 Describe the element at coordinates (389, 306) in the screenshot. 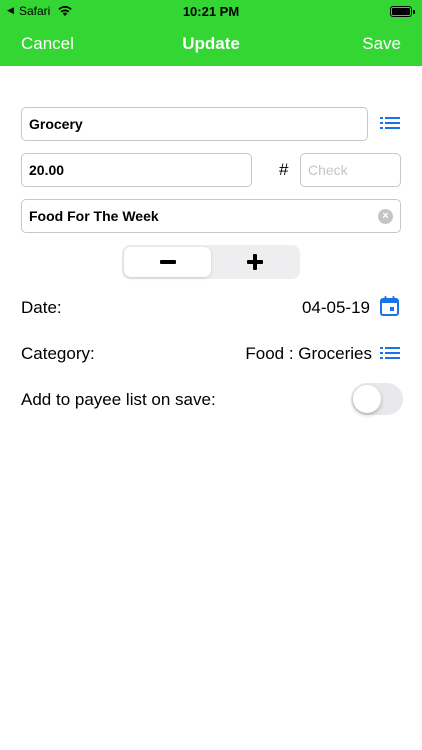

I see `calendar-icon` at that location.